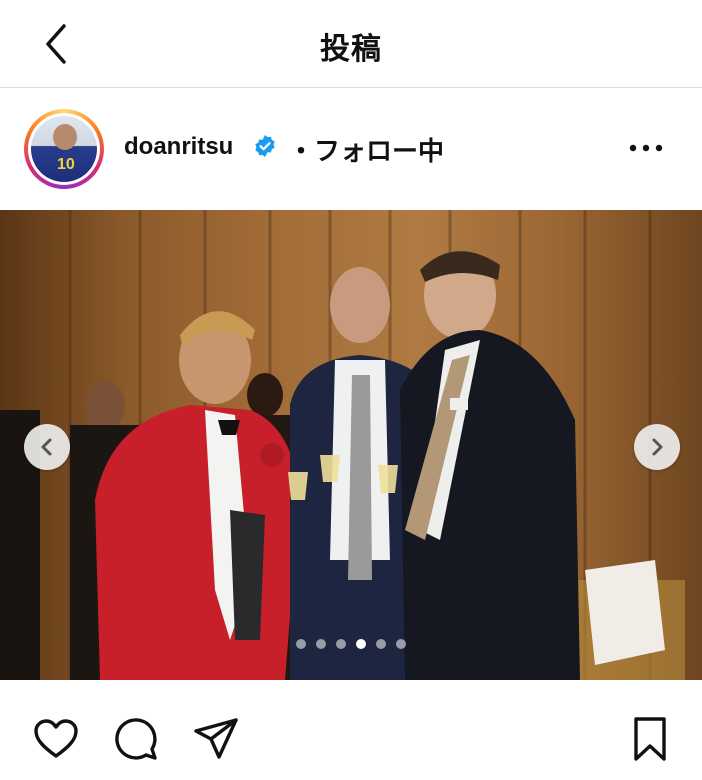 The image size is (702, 780). I want to click on page-title: 投稿, so click(351, 49).